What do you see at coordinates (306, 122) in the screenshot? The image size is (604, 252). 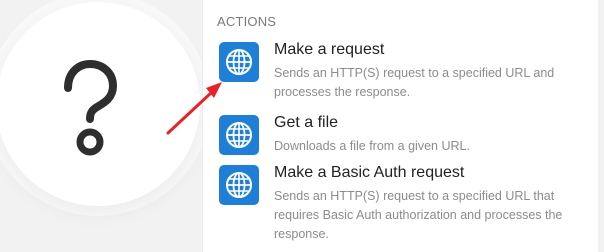 I see `action-title: Get a file` at bounding box center [306, 122].